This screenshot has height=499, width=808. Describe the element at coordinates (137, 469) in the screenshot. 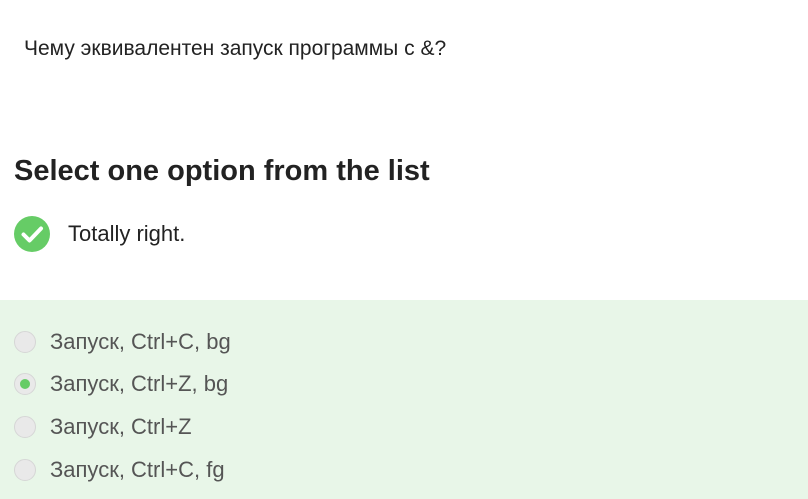

I see `option-label: Запуск, Ctrl+C, fg` at that location.